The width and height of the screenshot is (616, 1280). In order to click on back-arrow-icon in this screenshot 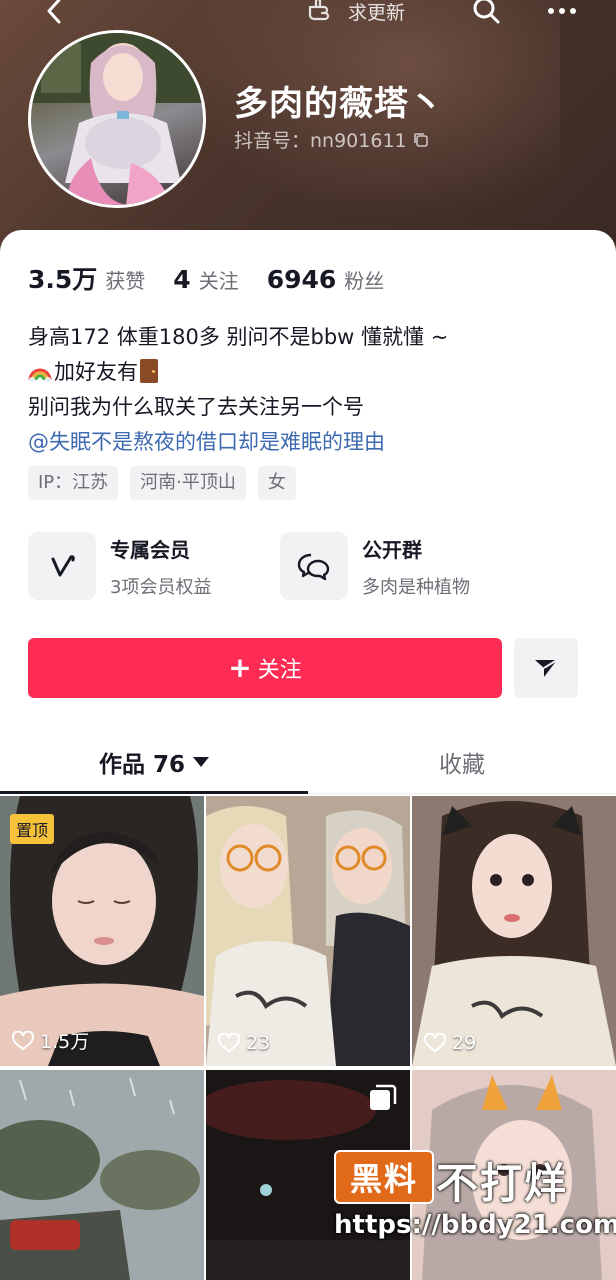, I will do `click(54, 12)`.